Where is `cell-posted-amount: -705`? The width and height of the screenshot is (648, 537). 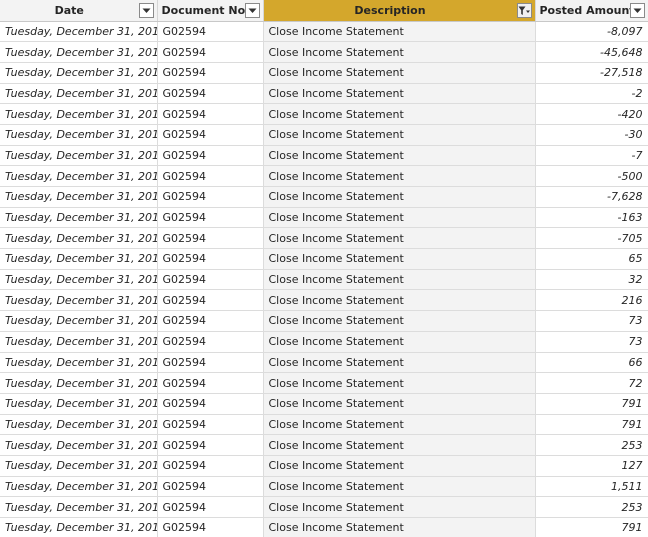 cell-posted-amount: -705 is located at coordinates (591, 238).